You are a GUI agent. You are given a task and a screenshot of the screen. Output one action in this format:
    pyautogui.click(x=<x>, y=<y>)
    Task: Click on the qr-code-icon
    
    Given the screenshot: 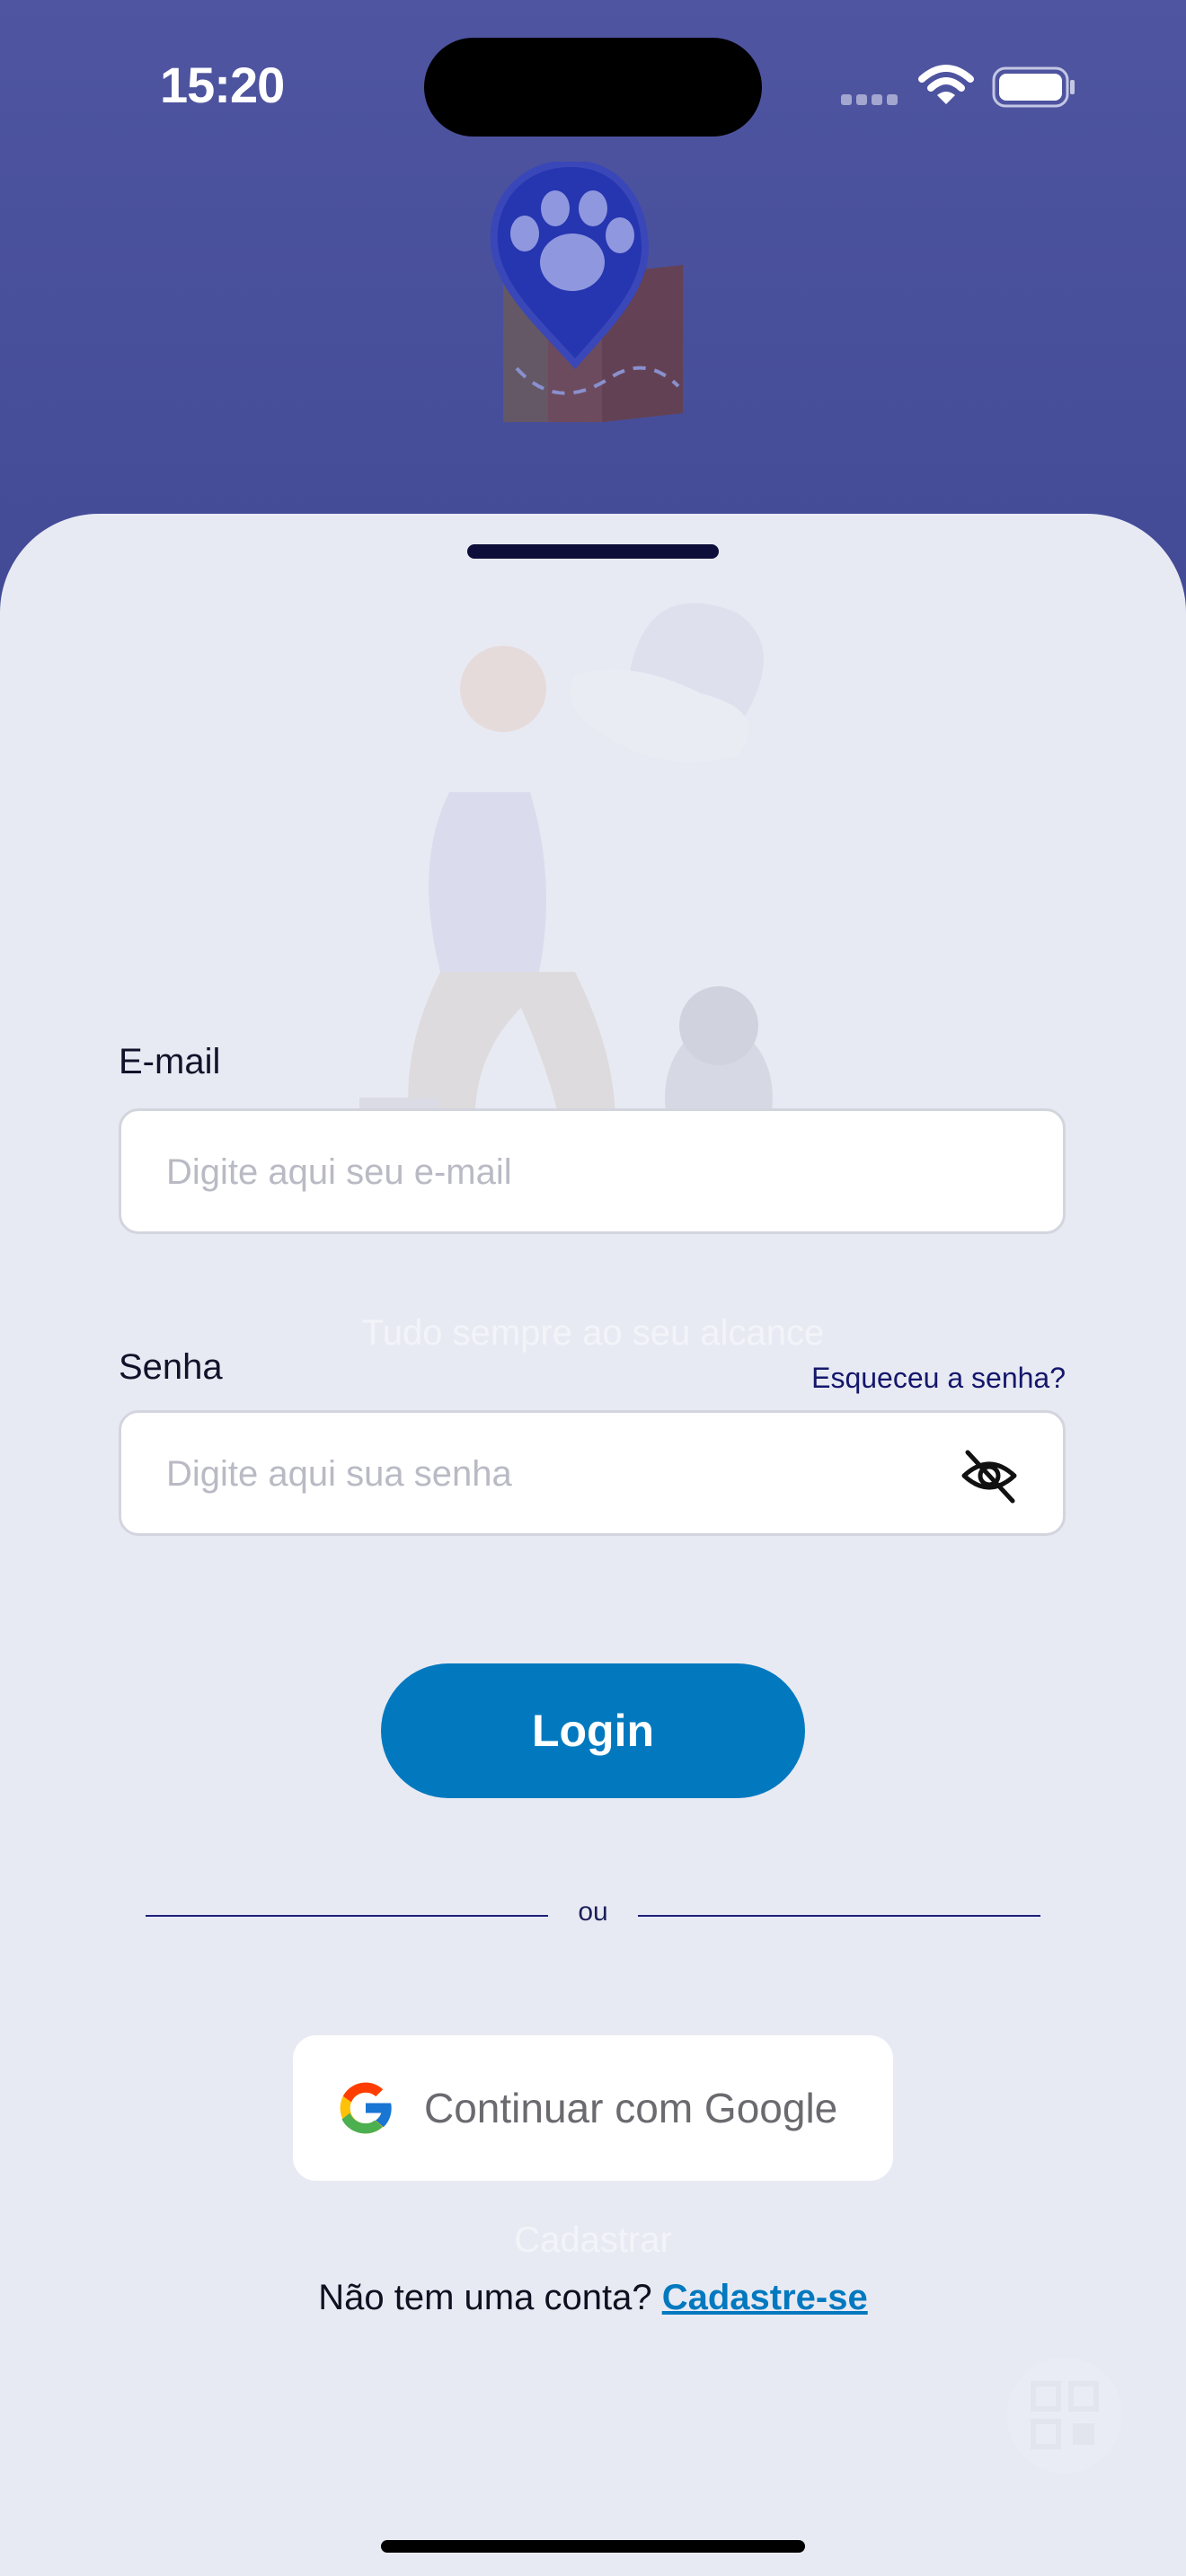 What is the action you would take?
    pyautogui.click(x=1064, y=2415)
    